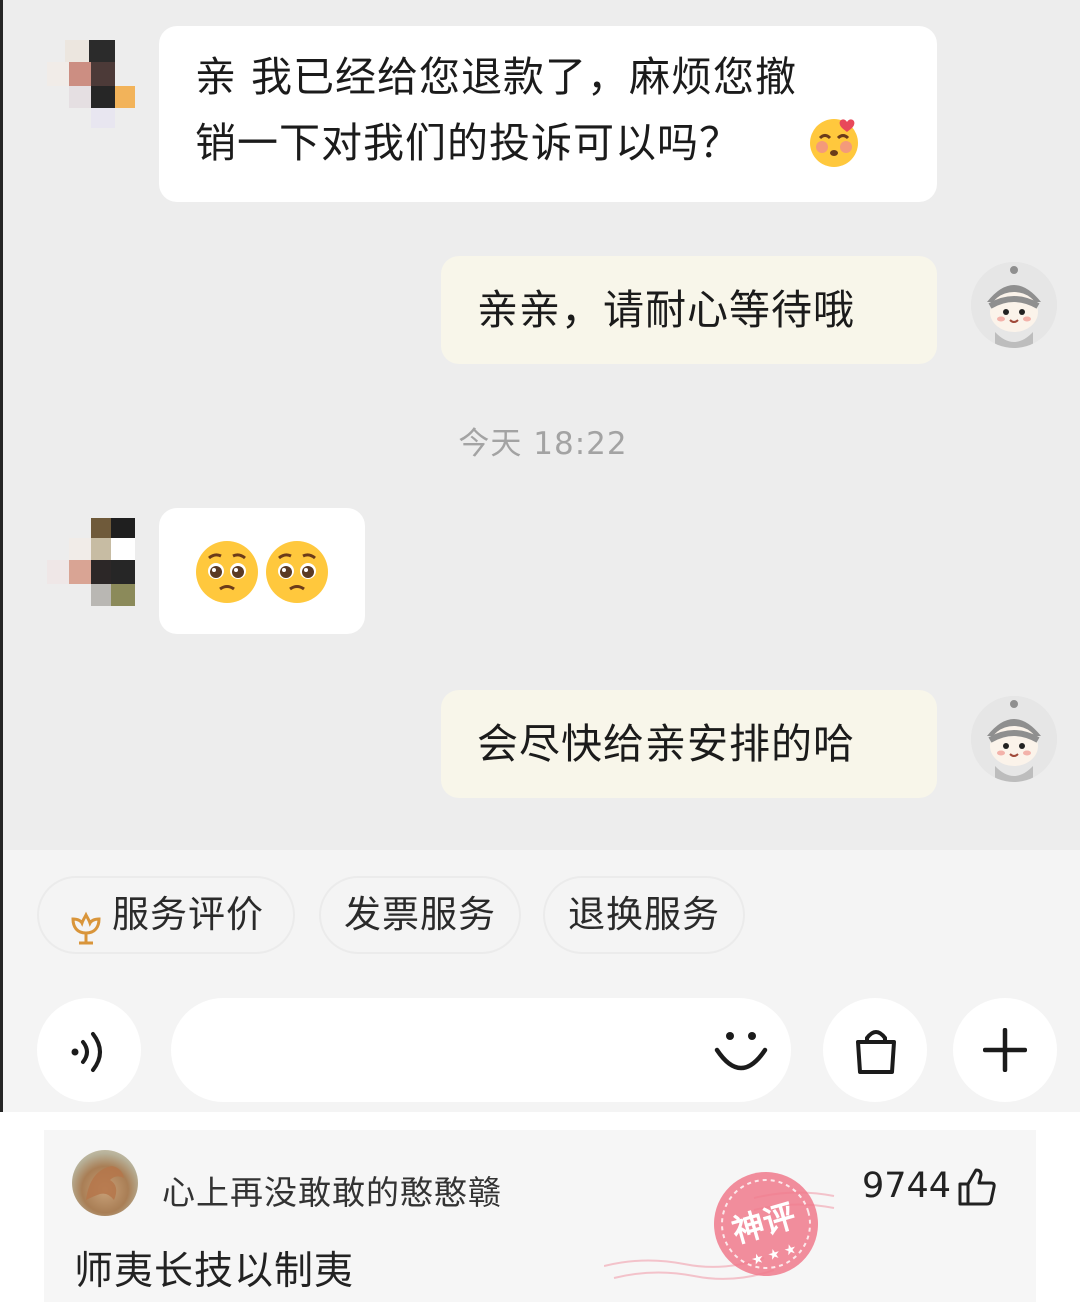 The image size is (1080, 1306). I want to click on plus-icon, so click(1005, 1051).